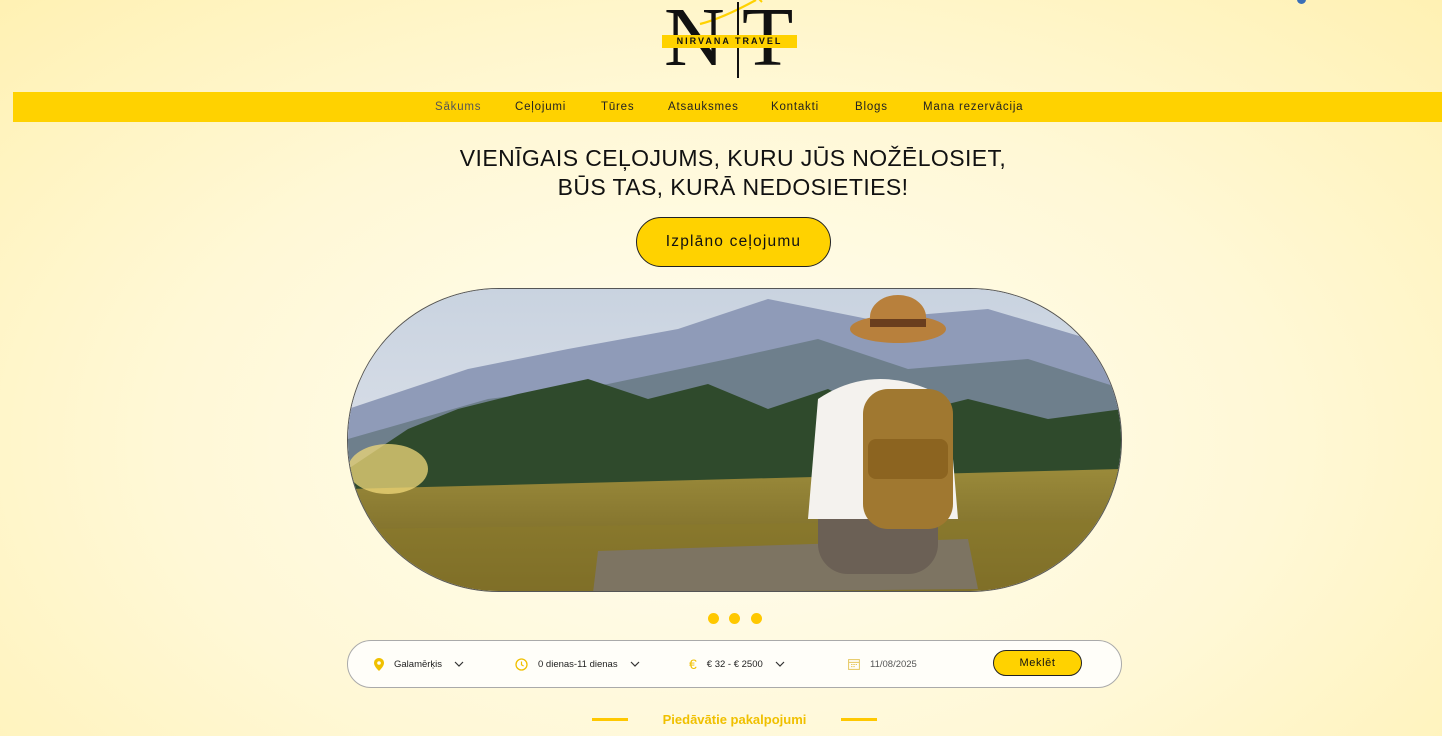 Image resolution: width=1442 pixels, height=736 pixels. Describe the element at coordinates (617, 107) in the screenshot. I see `nav-item-tures: Tūres` at that location.